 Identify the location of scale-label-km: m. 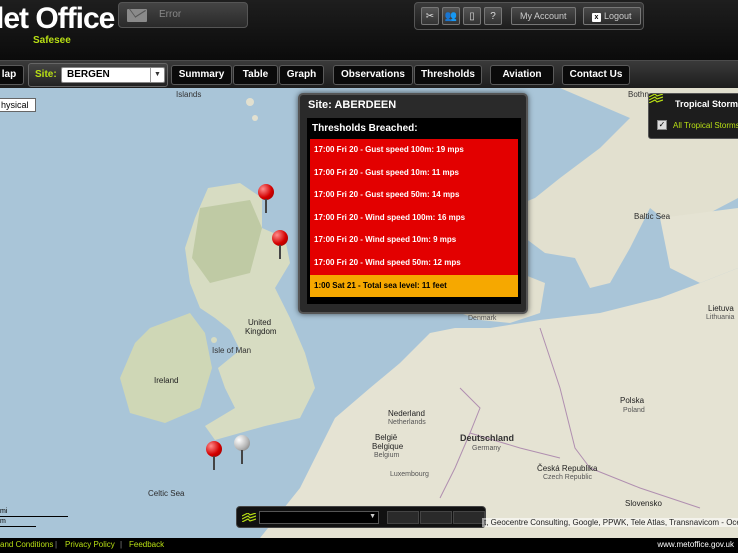
(3, 521).